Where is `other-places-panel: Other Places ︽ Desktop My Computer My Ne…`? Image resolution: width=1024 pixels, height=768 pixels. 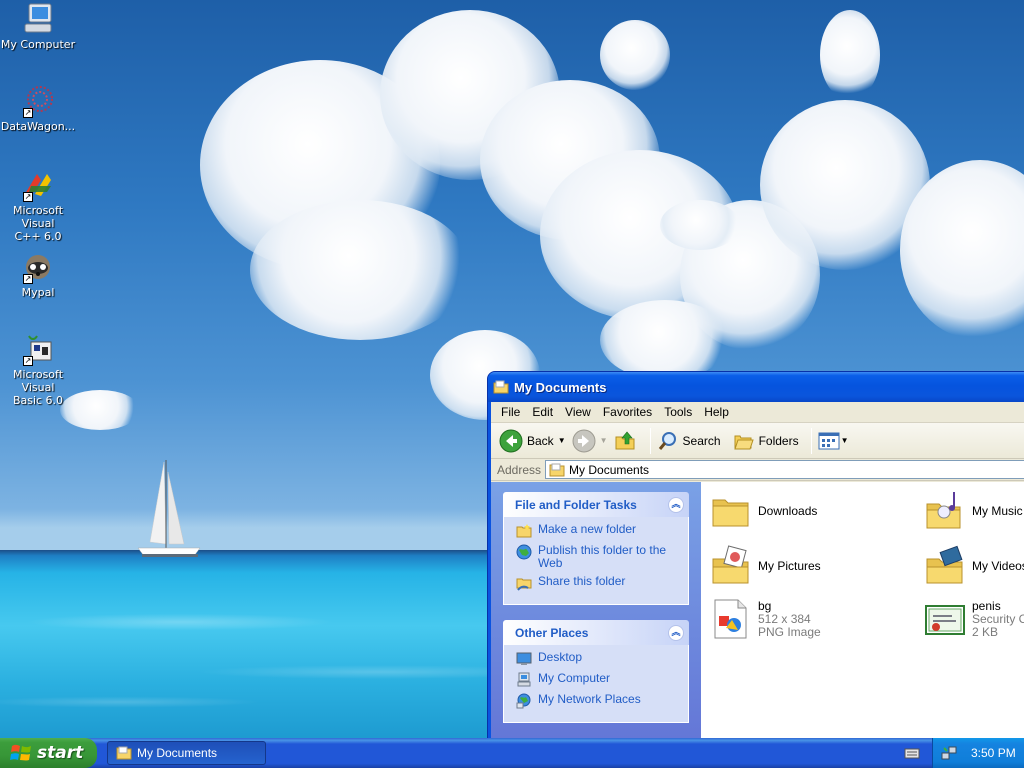
other-places-panel: Other Places ︽ Desktop My Computer My Ne… is located at coordinates (596, 671).